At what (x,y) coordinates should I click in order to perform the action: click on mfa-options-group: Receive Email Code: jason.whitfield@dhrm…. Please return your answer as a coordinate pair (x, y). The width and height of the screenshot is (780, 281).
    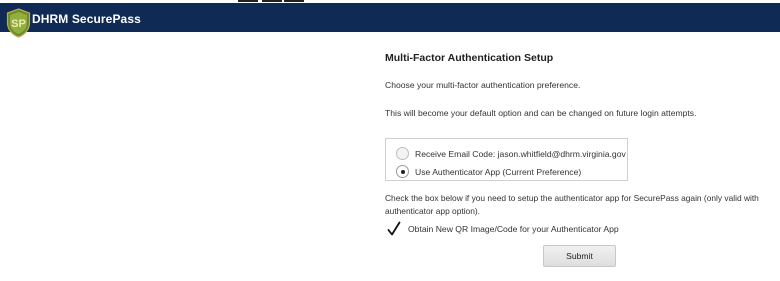
    Looking at the image, I should click on (506, 159).